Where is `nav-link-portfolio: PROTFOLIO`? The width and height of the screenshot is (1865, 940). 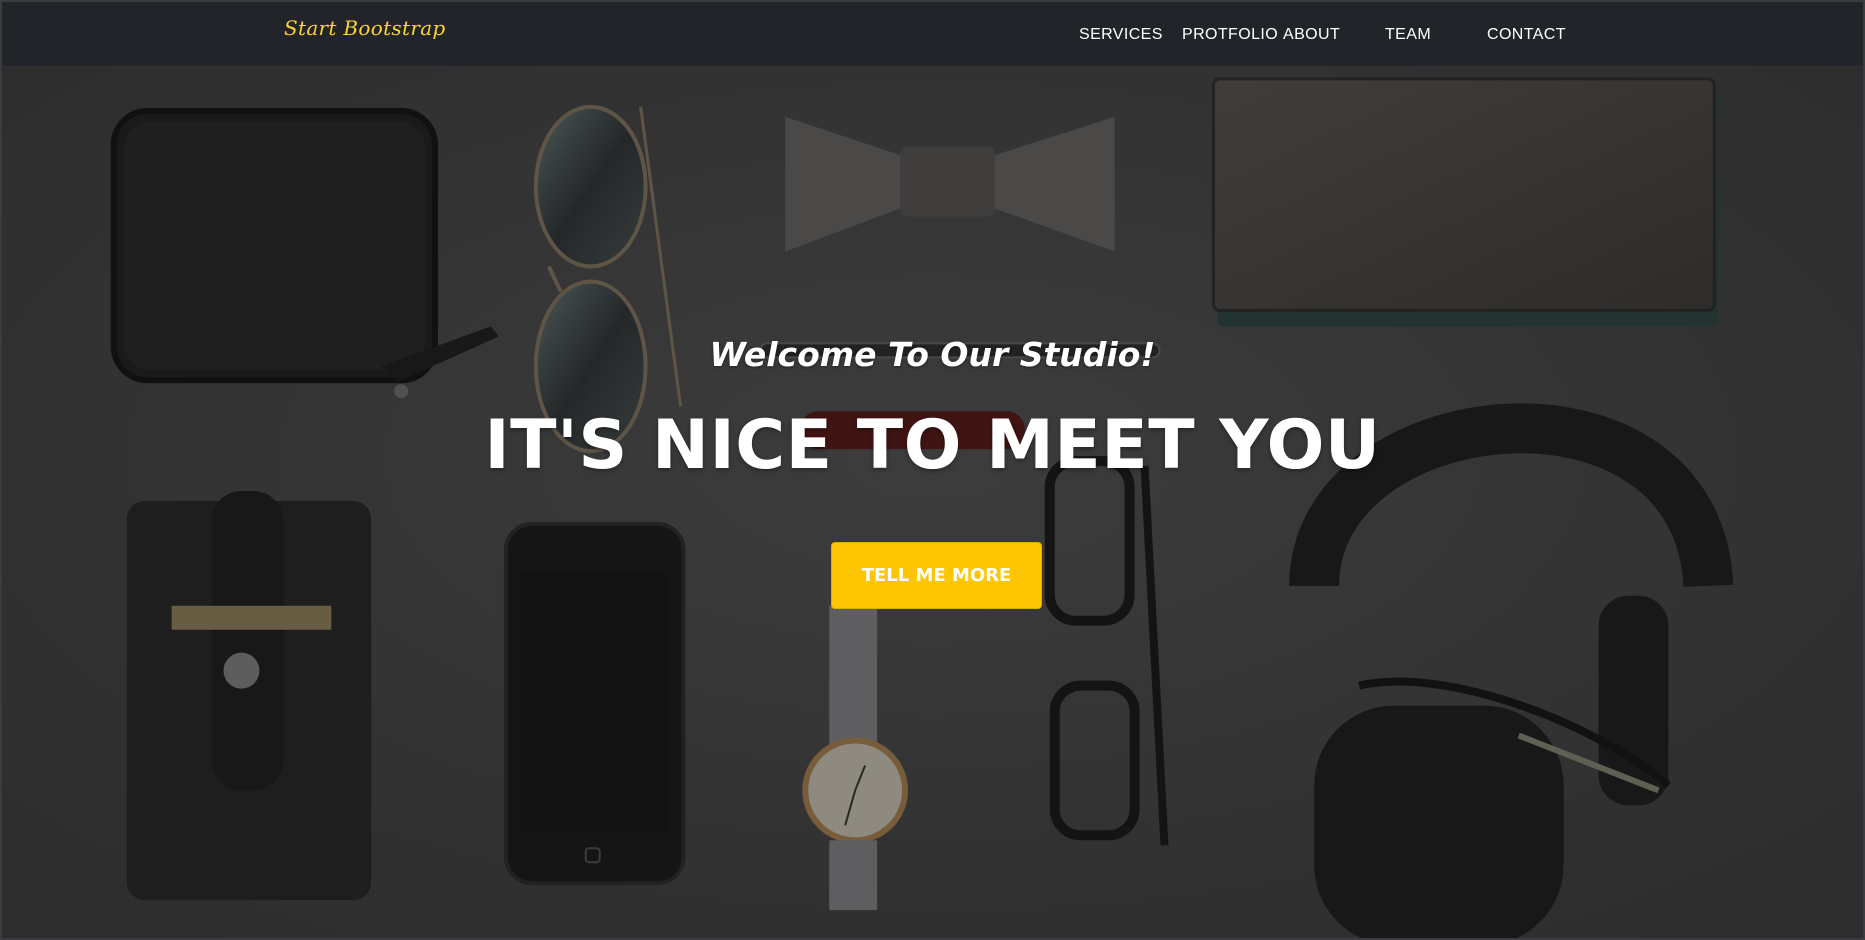 nav-link-portfolio: PROTFOLIO is located at coordinates (1230, 35).